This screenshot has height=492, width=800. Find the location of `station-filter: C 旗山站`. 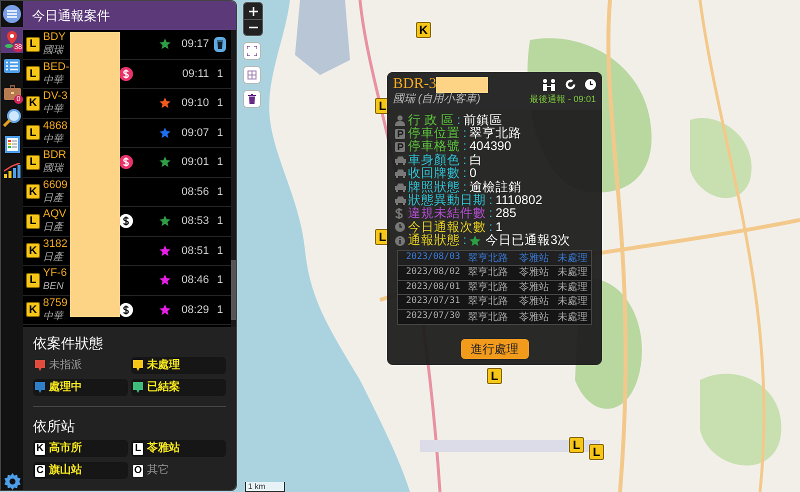

station-filter: C 旗山站 is located at coordinates (80, 470).